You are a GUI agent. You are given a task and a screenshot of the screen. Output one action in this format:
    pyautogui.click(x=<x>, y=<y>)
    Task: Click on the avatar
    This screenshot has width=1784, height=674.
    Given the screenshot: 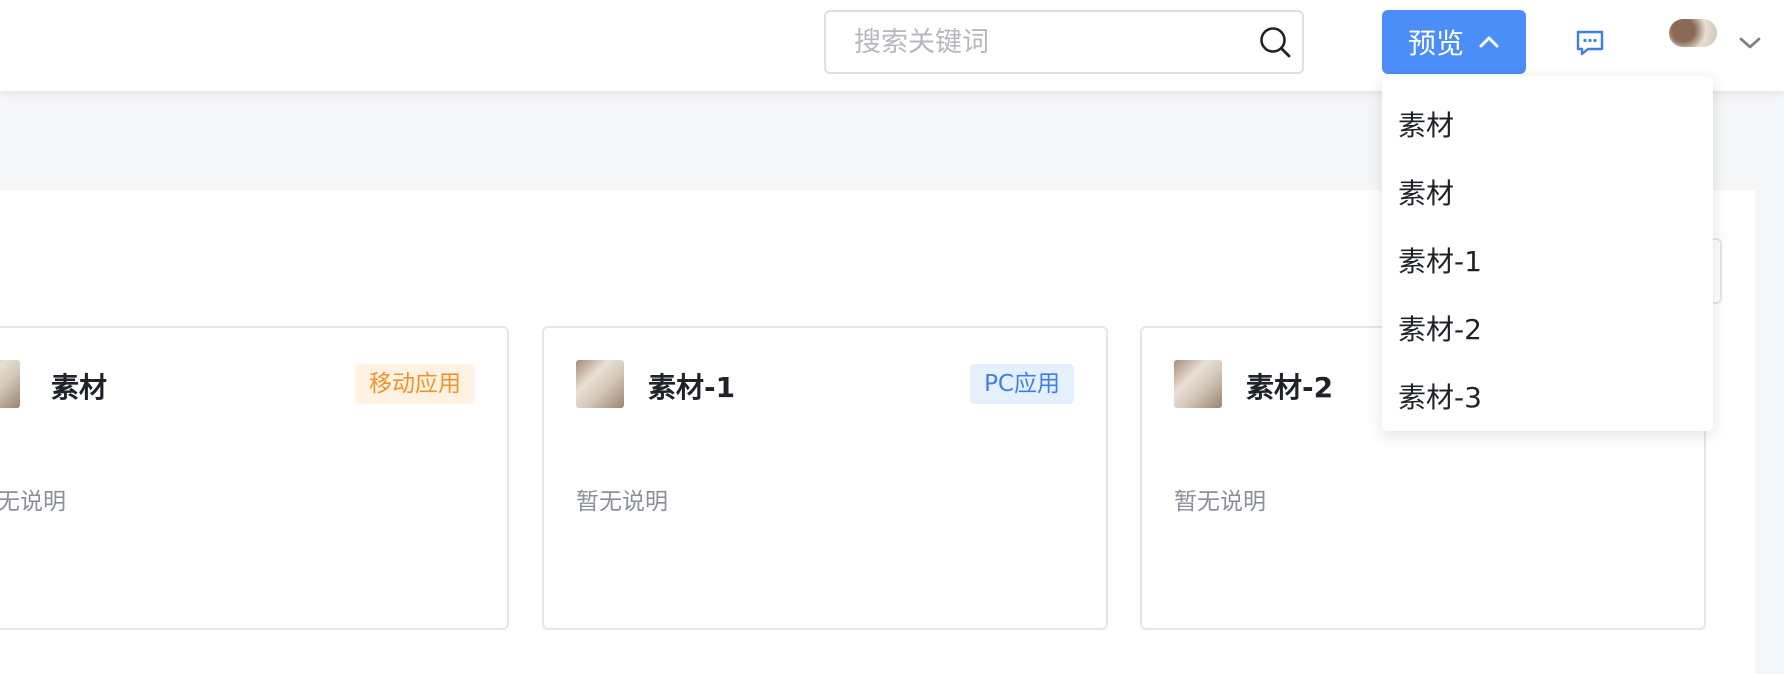 What is the action you would take?
    pyautogui.click(x=1693, y=33)
    